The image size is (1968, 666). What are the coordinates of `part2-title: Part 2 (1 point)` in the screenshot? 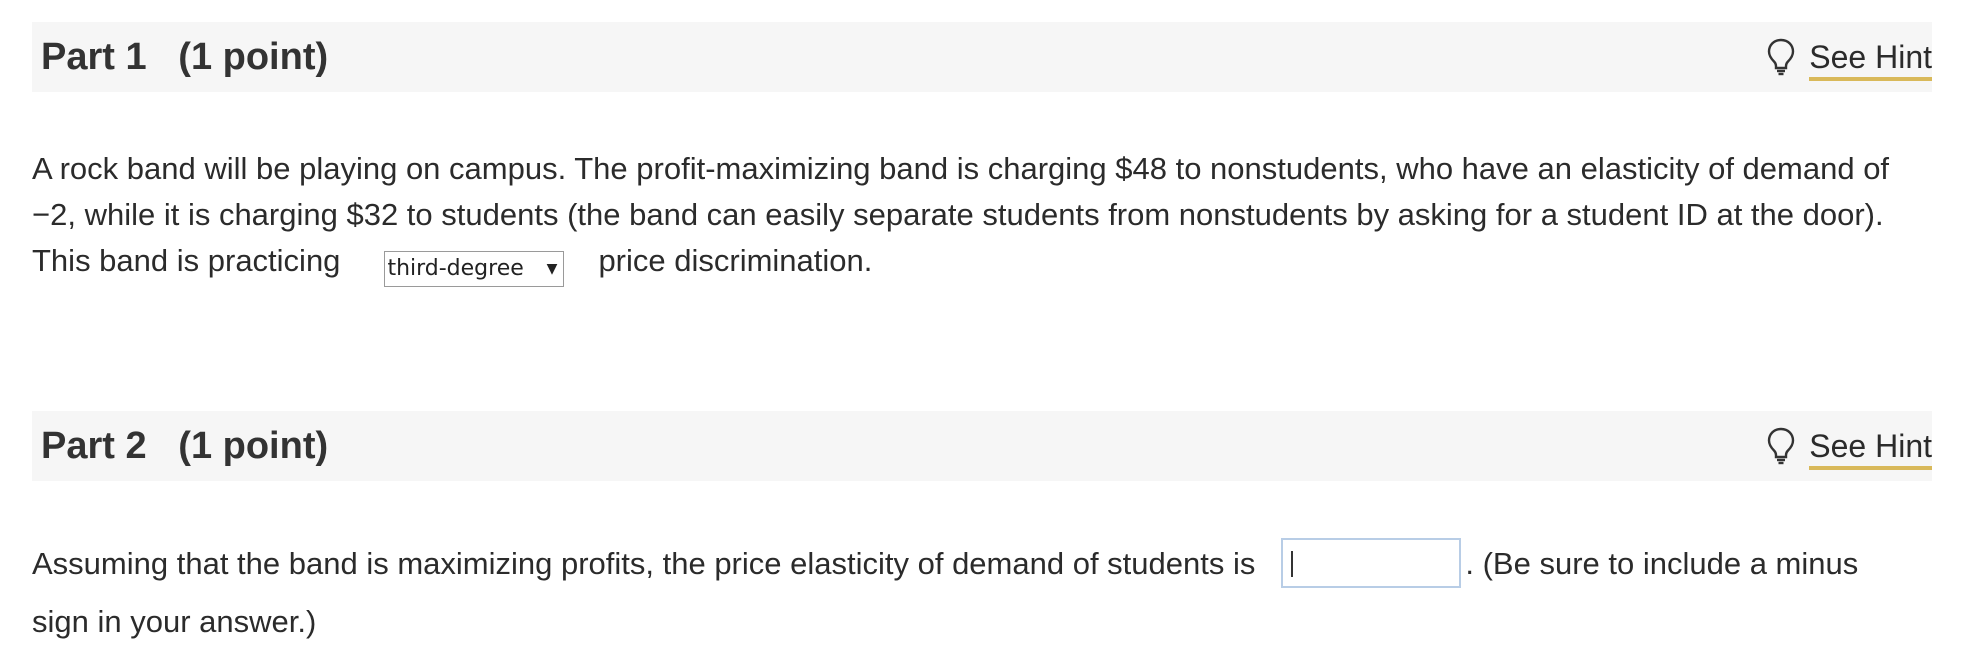 It's located at (185, 446).